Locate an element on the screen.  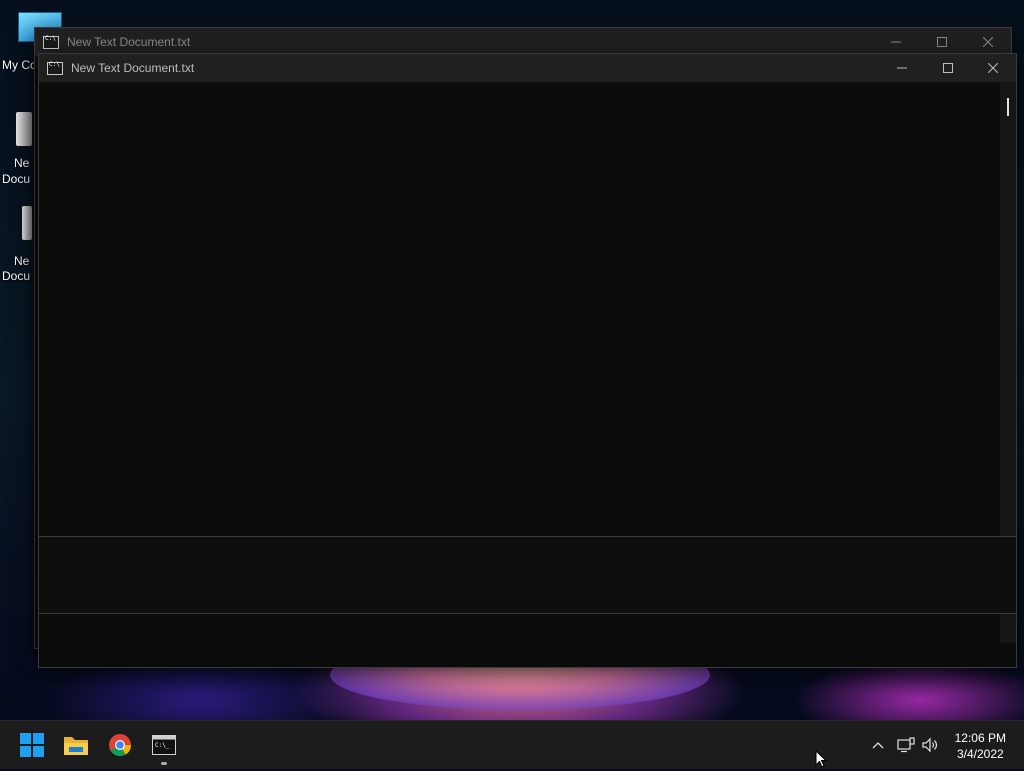
taskbar-clock: 12:06 PM 3/4/2022 is located at coordinates (980, 746).